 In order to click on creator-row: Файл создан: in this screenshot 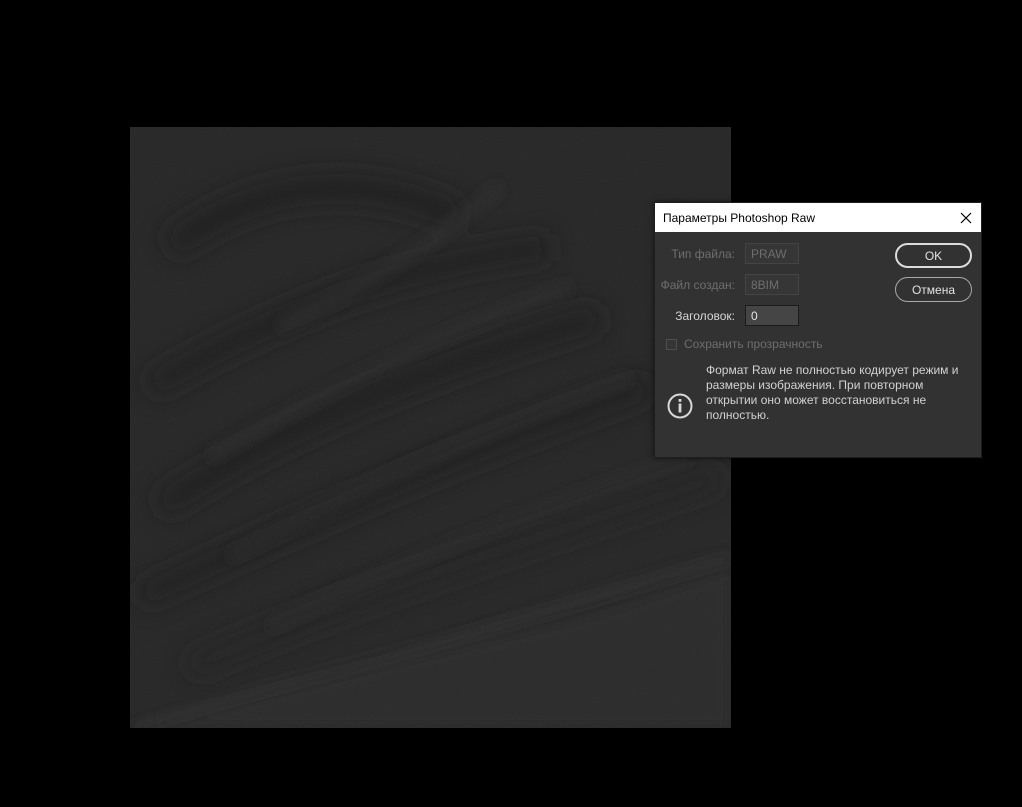, I will do `click(727, 284)`.